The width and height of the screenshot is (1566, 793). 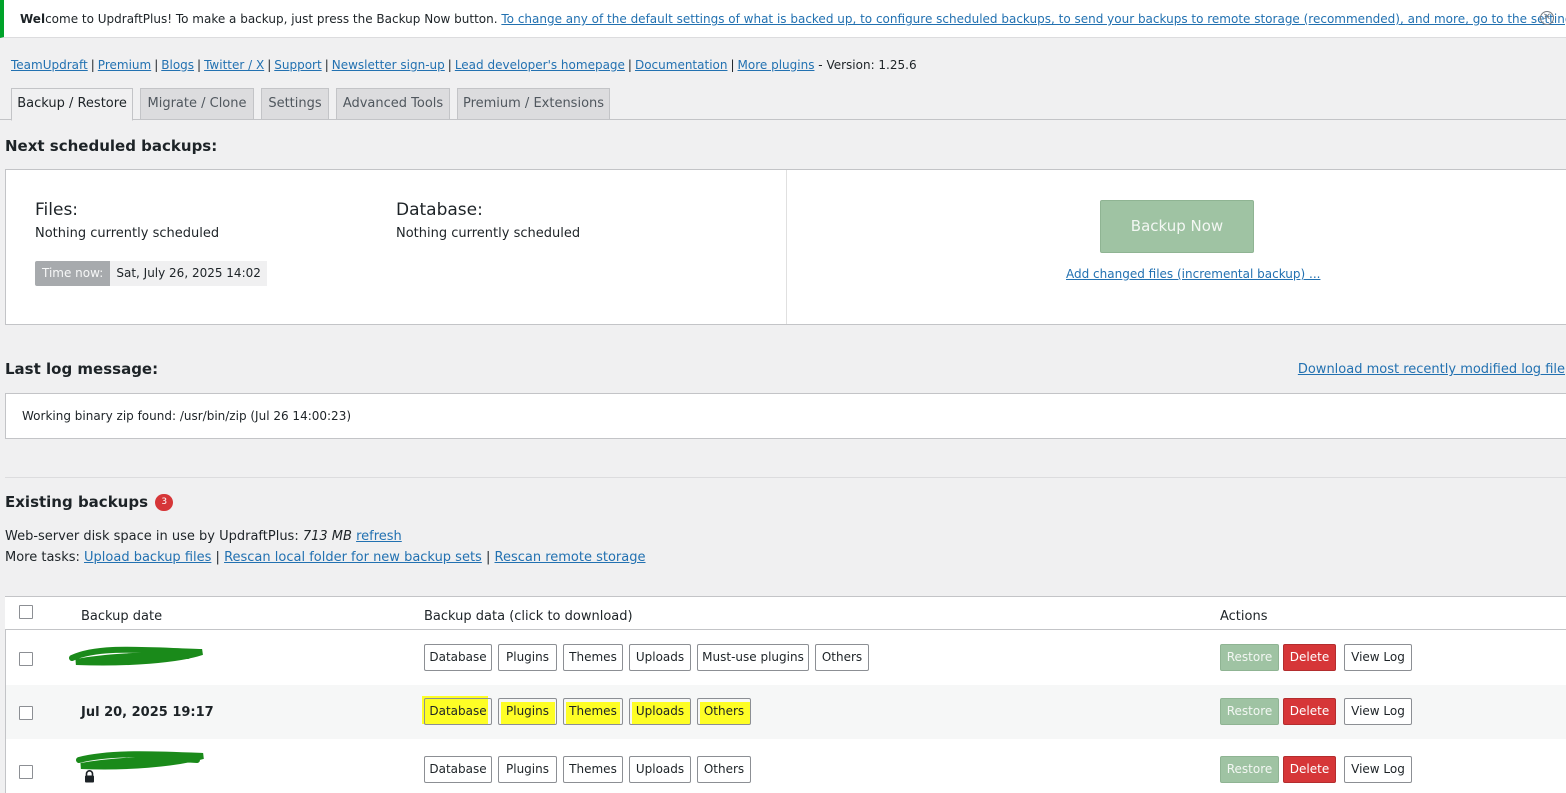 What do you see at coordinates (124, 65) in the screenshot?
I see `link-premium: Premium` at bounding box center [124, 65].